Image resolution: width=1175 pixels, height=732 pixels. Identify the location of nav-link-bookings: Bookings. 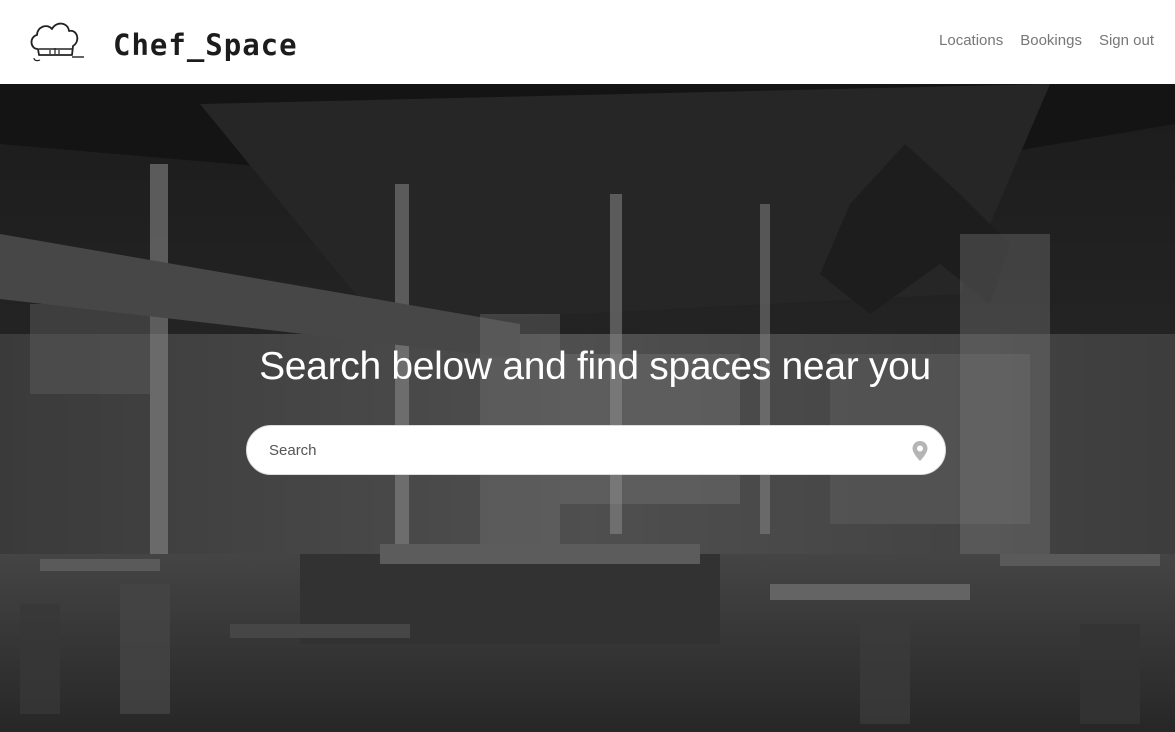
(1051, 41).